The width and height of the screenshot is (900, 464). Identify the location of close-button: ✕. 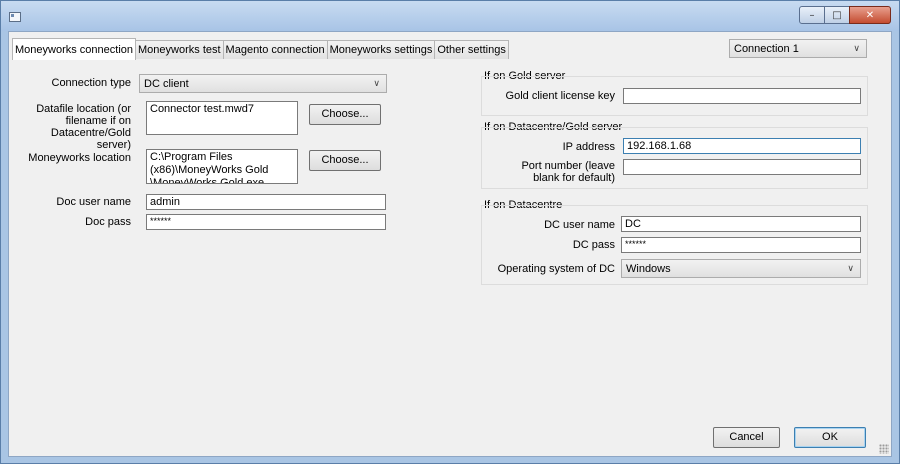
(870, 15).